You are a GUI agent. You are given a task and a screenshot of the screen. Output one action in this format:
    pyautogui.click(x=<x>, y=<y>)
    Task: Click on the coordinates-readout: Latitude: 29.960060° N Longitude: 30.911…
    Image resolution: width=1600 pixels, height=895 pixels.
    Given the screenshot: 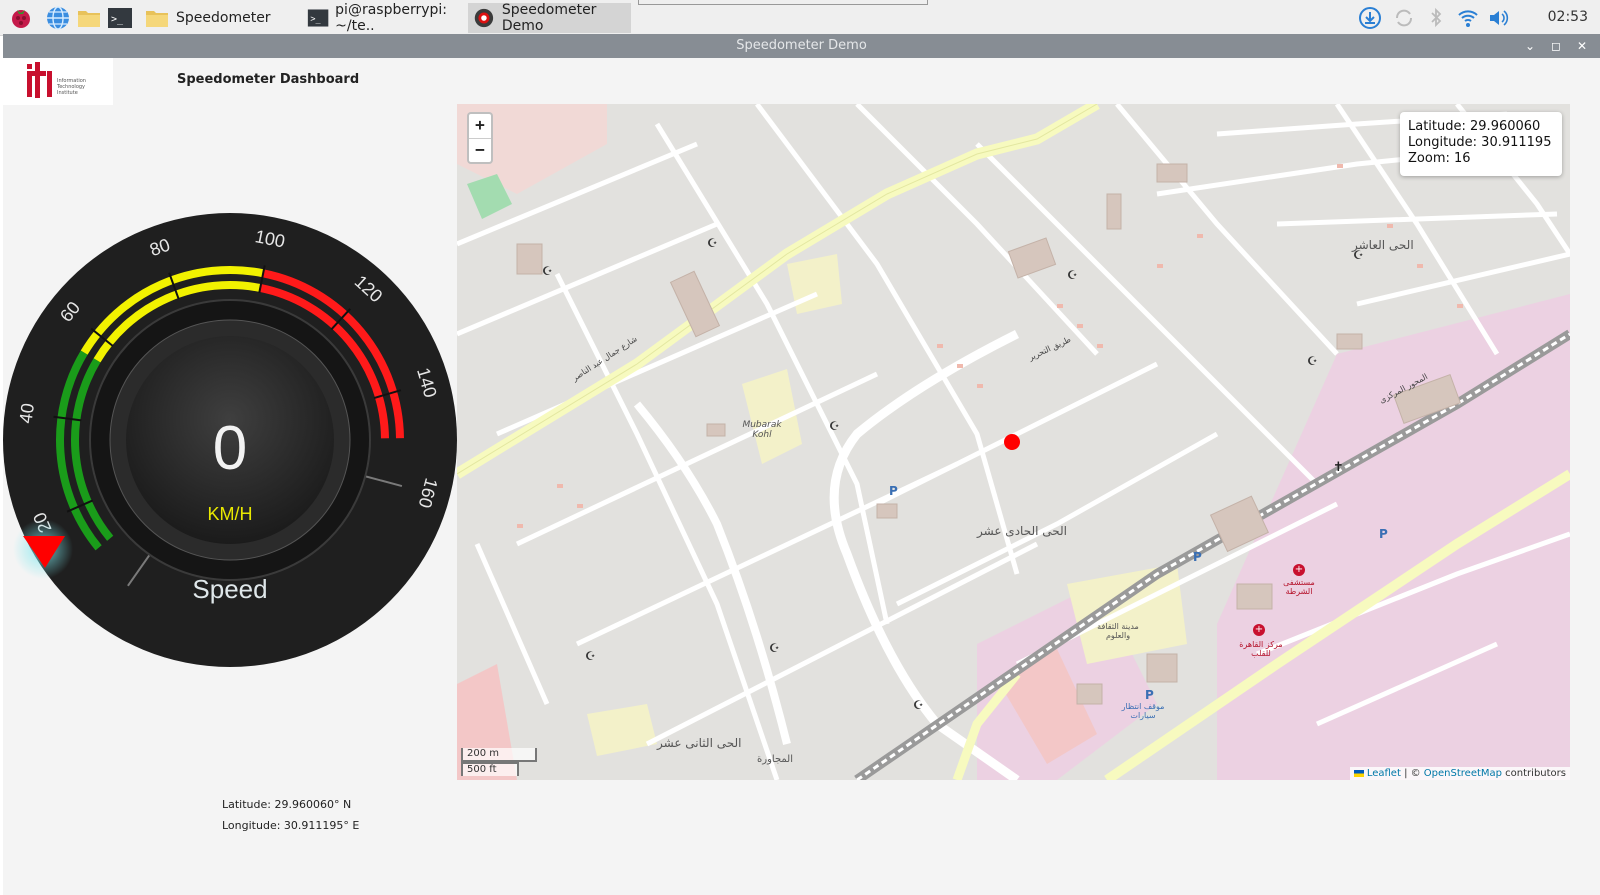 What is the action you would take?
    pyautogui.click(x=290, y=815)
    